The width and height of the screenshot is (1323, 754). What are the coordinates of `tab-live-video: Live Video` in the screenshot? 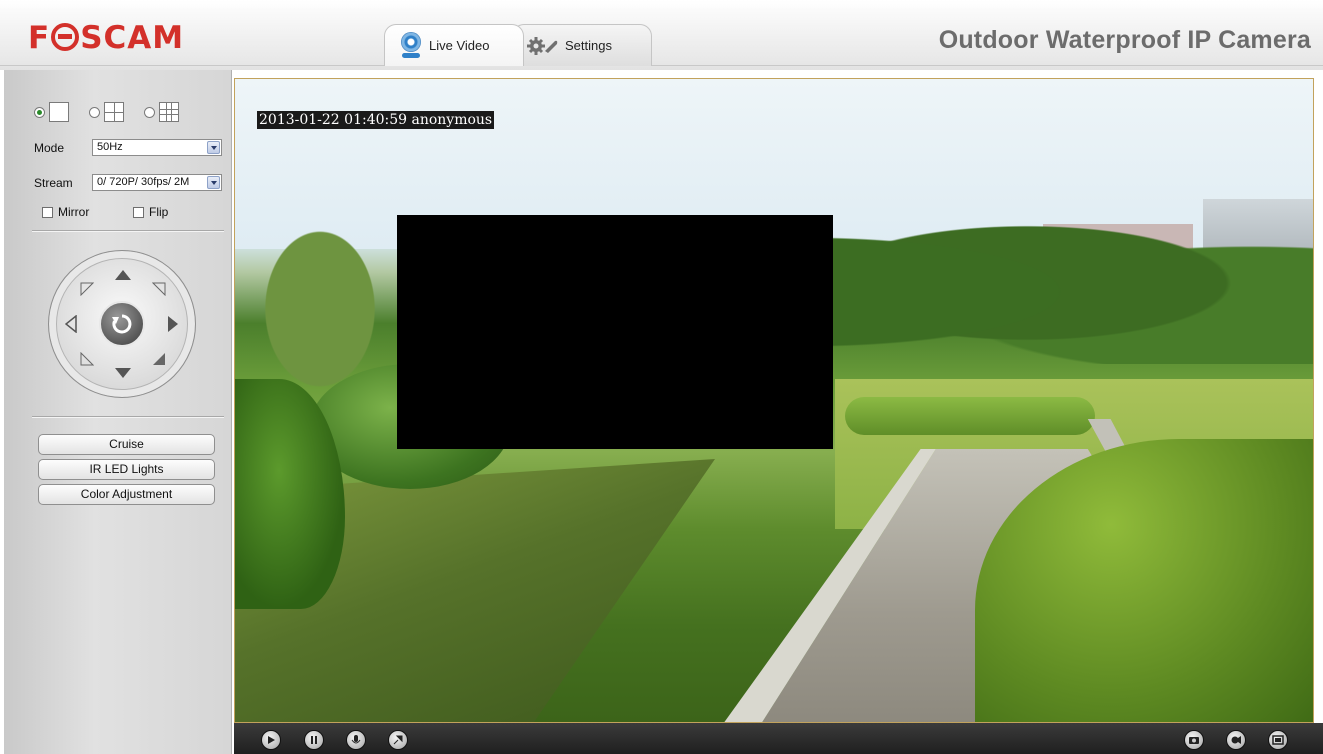 It's located at (454, 45).